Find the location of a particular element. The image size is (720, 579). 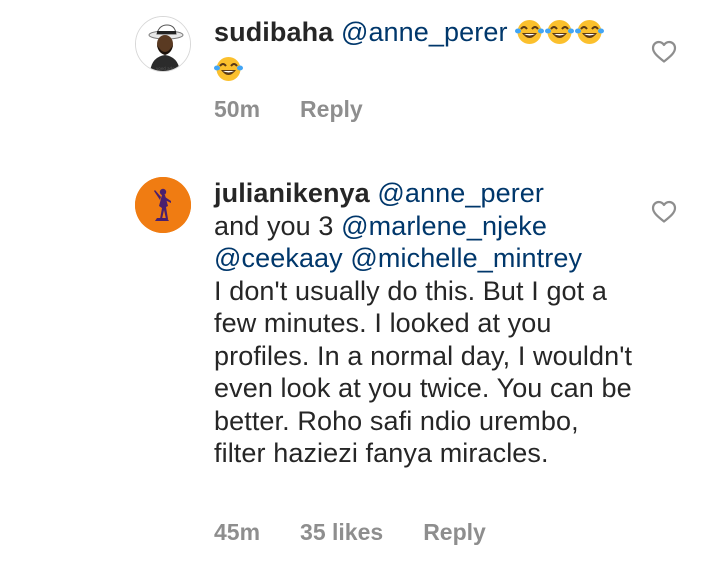

likes-count: 35 likes is located at coordinates (341, 532).